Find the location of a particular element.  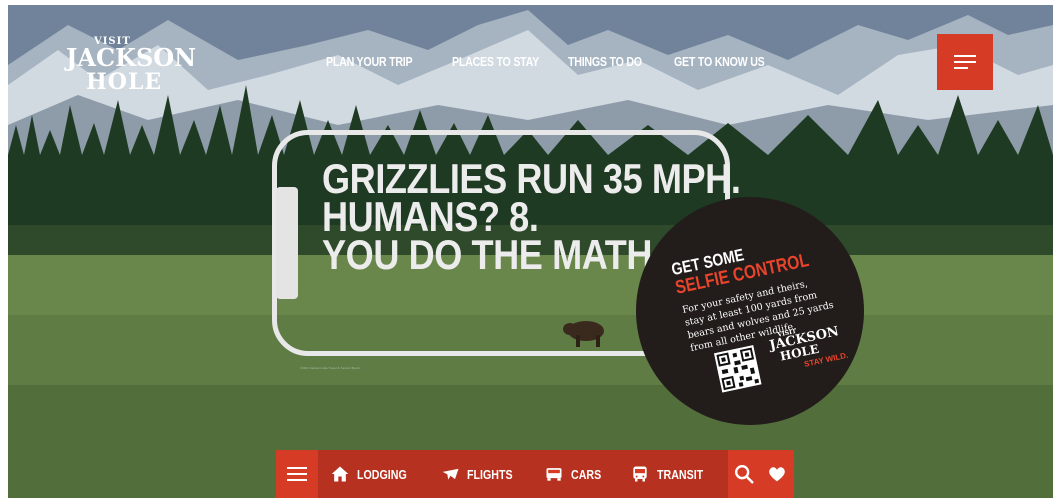

transit-link: TRANSIT is located at coordinates (671, 474).